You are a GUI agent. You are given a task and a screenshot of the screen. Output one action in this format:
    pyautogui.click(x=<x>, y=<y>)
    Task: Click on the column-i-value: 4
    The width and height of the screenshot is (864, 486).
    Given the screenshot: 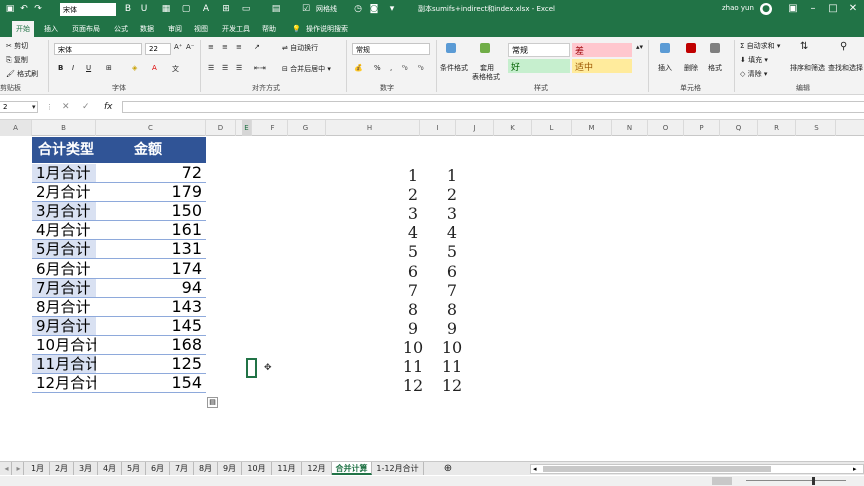 What is the action you would take?
    pyautogui.click(x=452, y=233)
    